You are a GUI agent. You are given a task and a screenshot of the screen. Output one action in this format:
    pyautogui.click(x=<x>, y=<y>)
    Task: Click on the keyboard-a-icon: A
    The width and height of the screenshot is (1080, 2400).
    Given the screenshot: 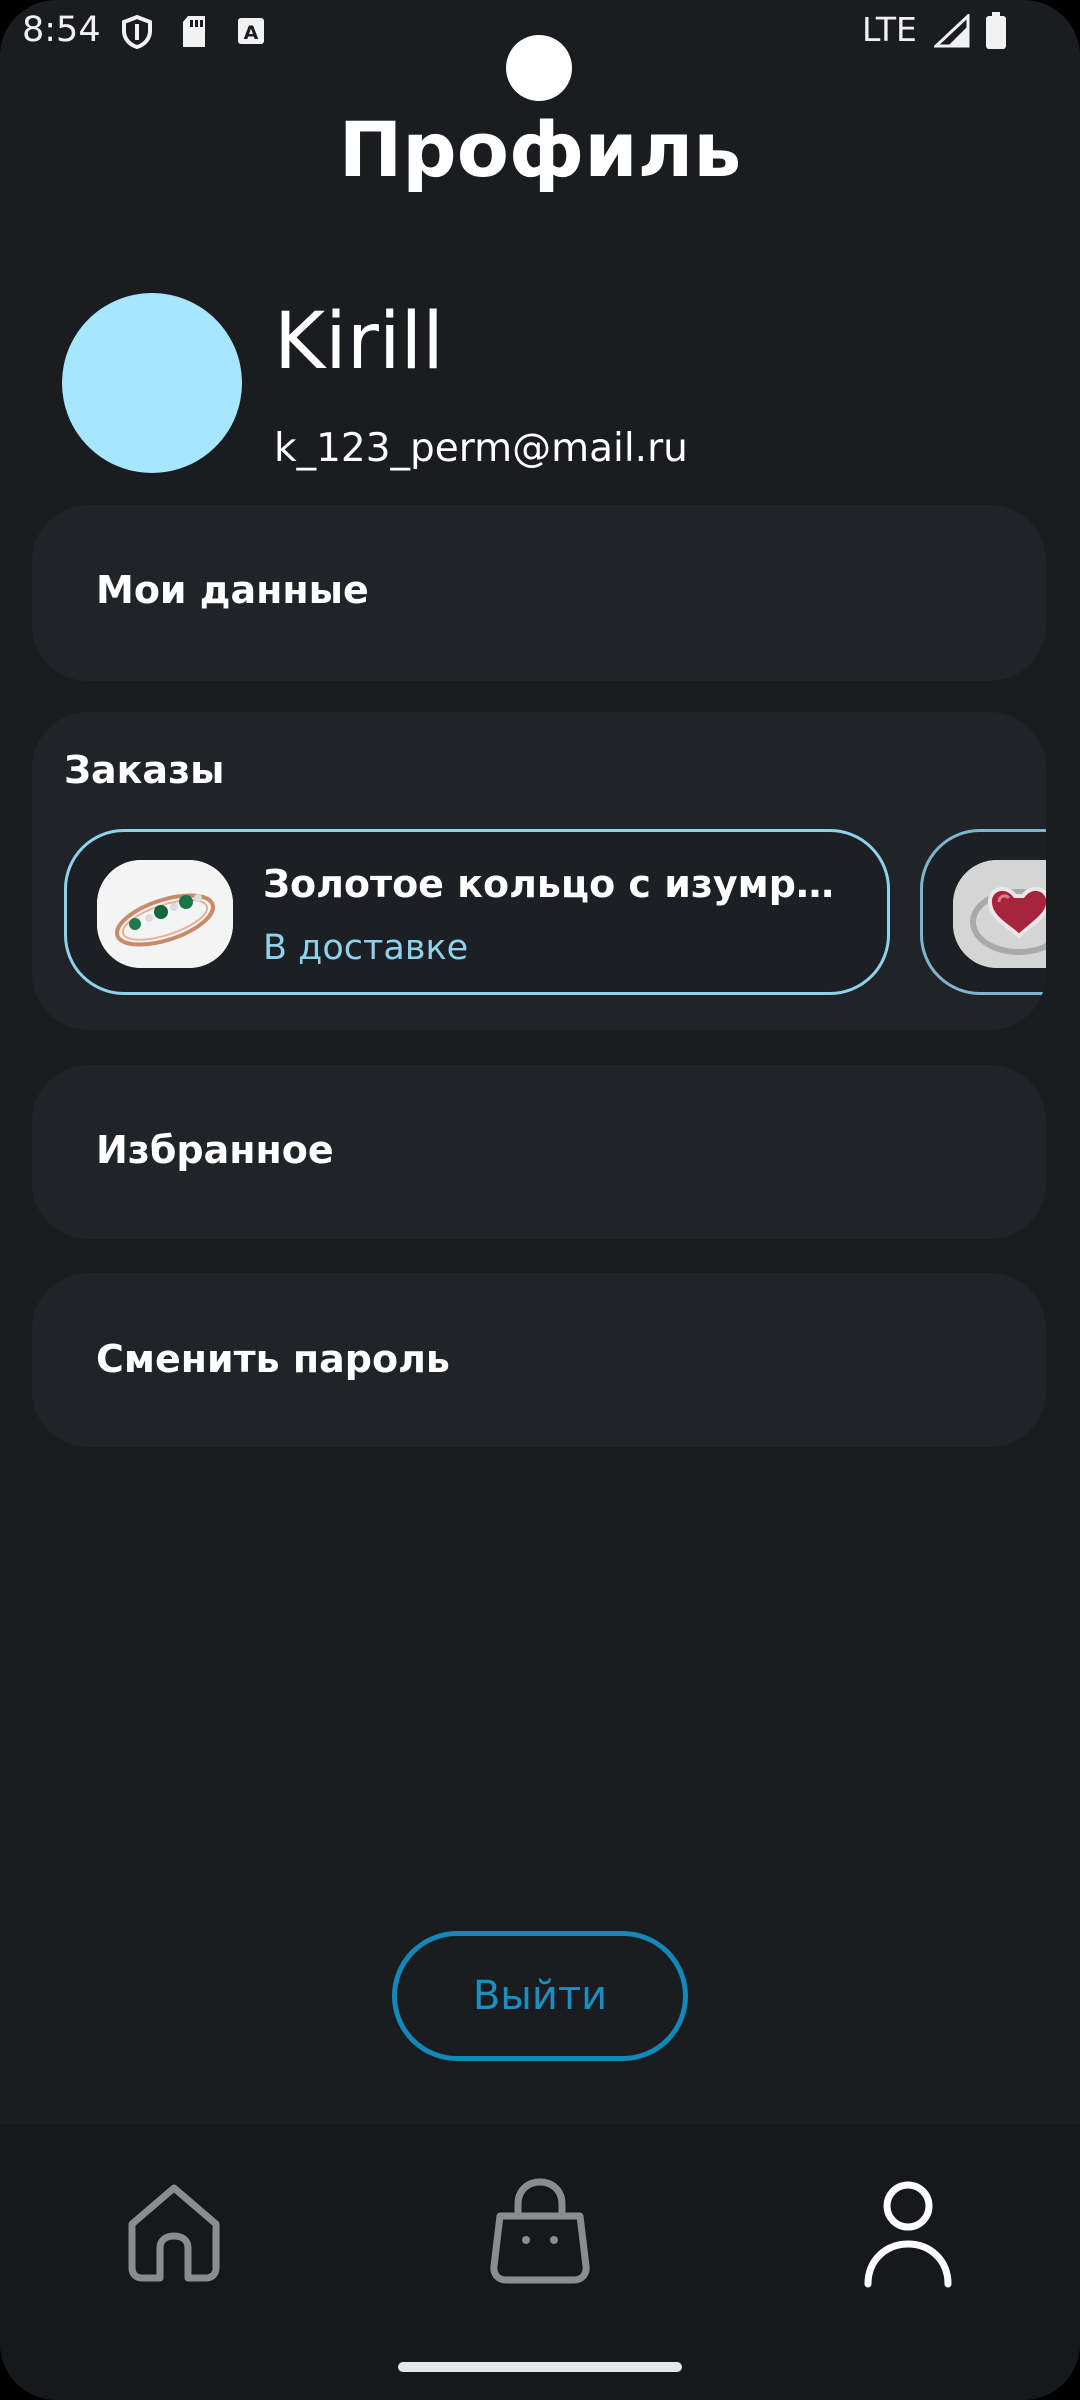 What is the action you would take?
    pyautogui.click(x=251, y=33)
    